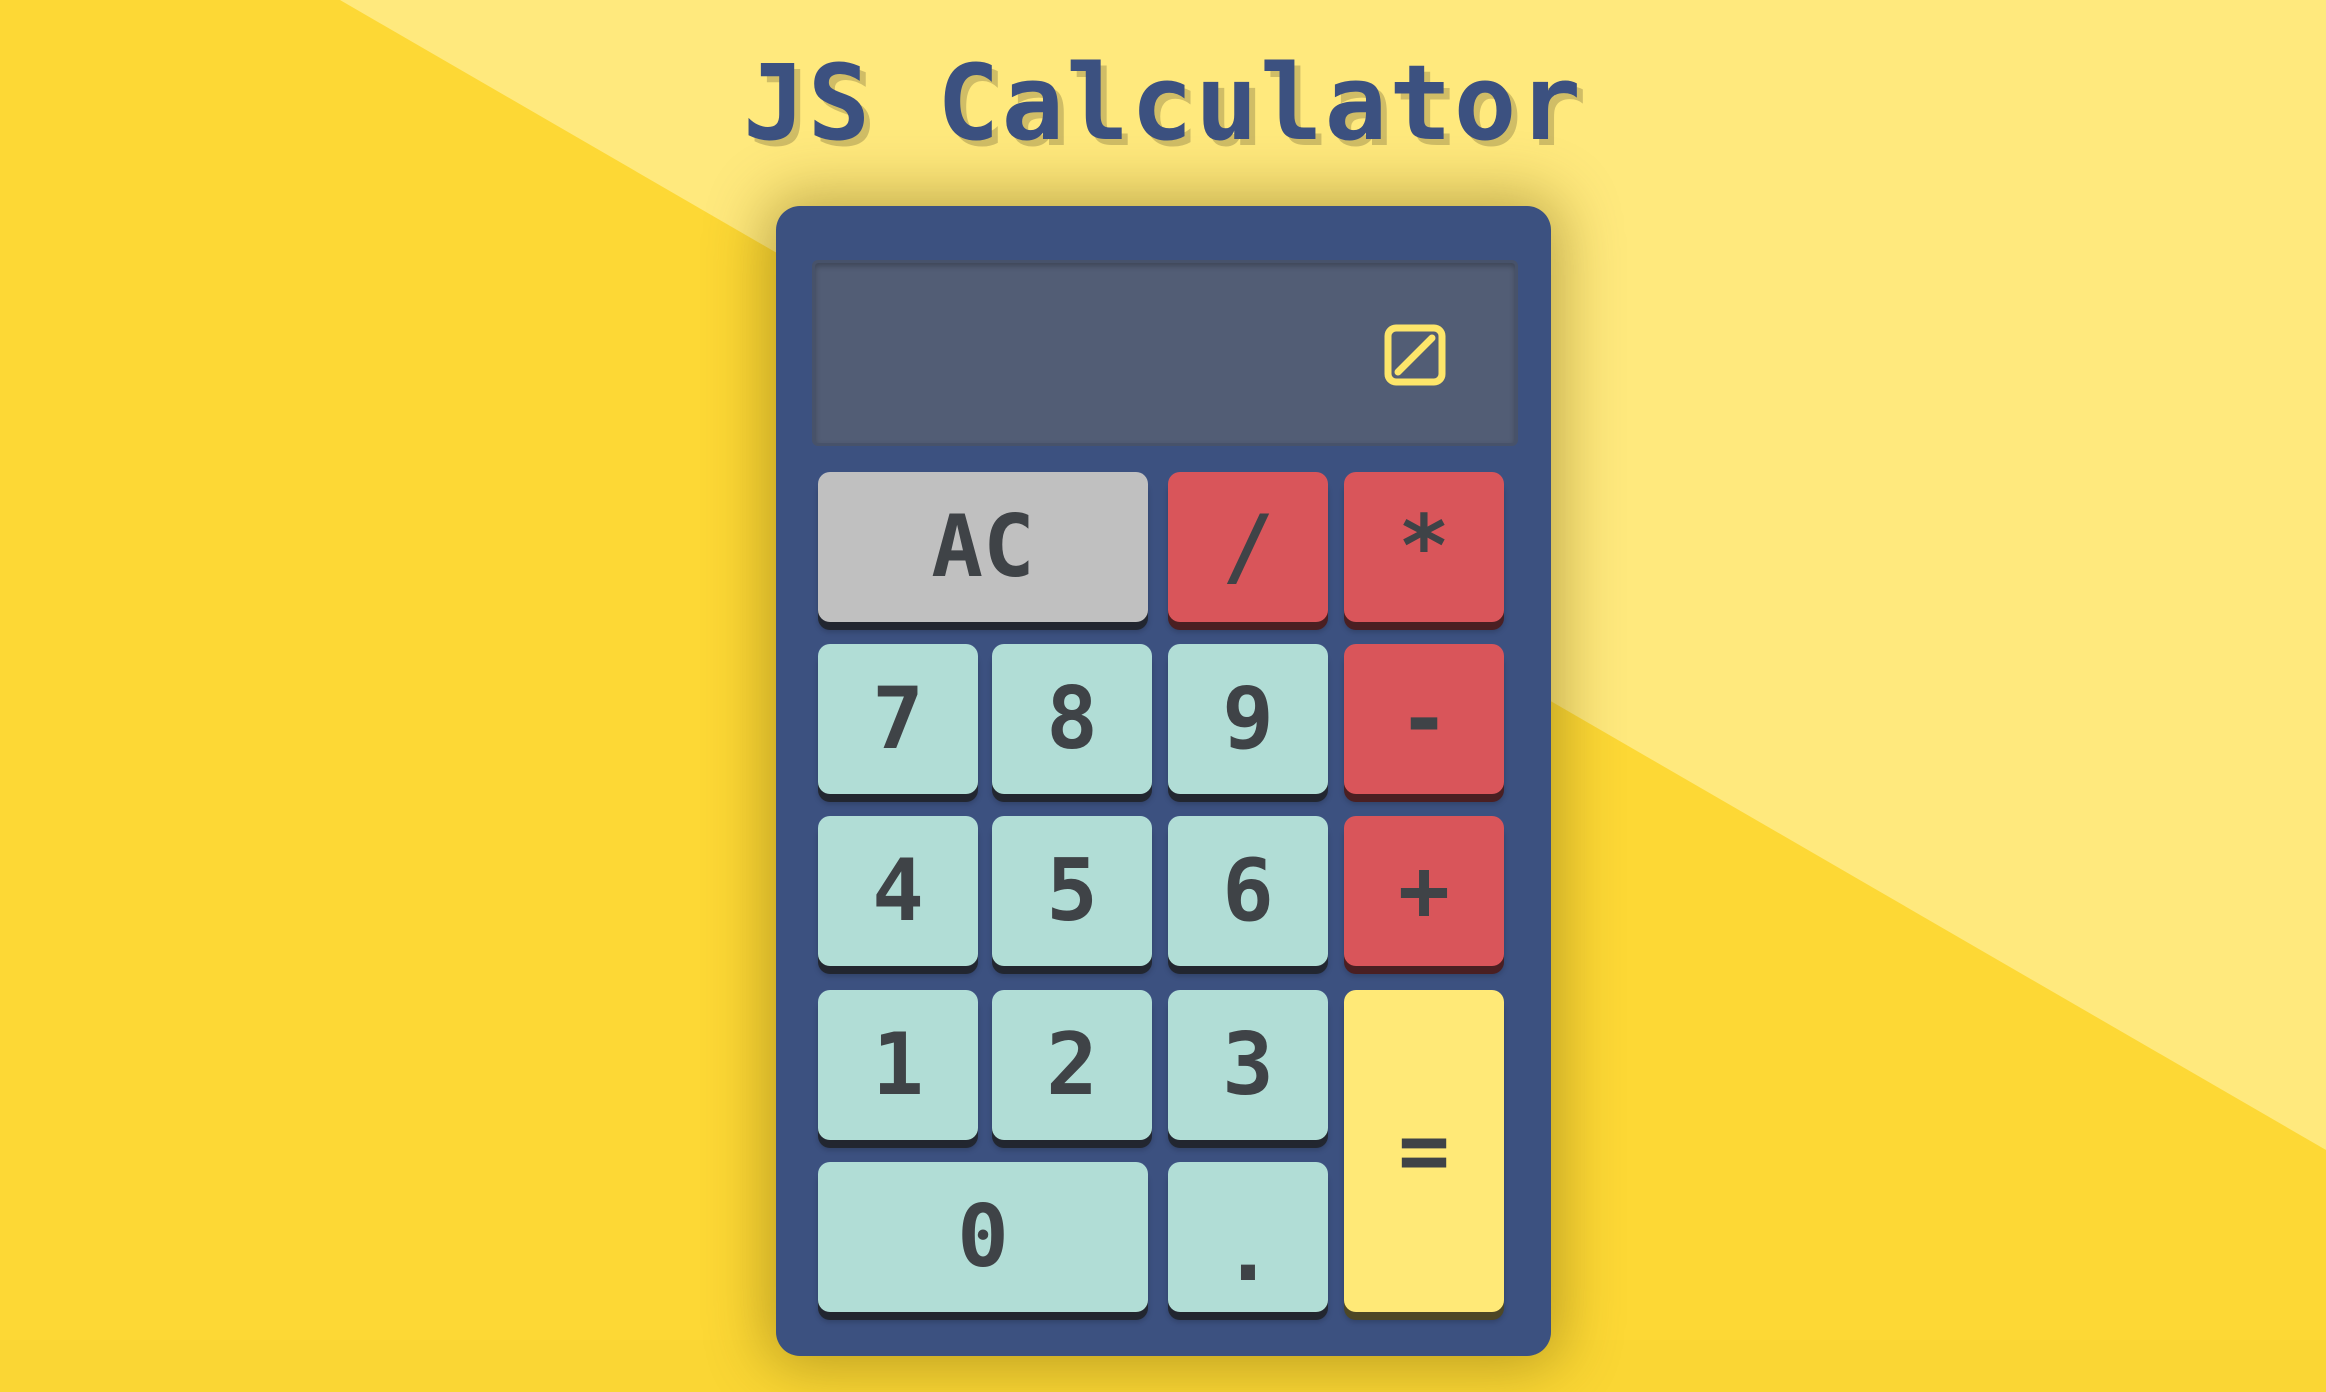  I want to click on equals-button-label: =, so click(1424, 1151).